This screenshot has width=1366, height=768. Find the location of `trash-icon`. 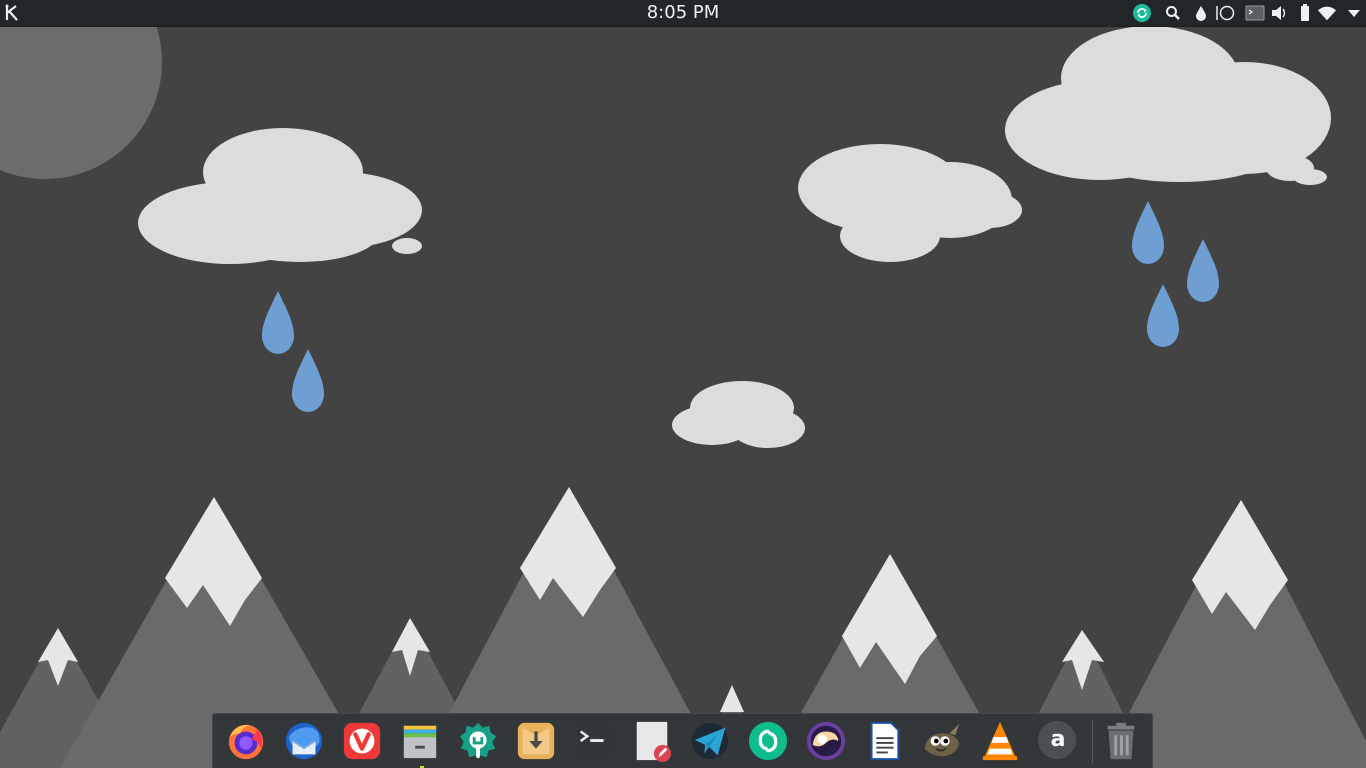

trash-icon is located at coordinates (1121, 741).